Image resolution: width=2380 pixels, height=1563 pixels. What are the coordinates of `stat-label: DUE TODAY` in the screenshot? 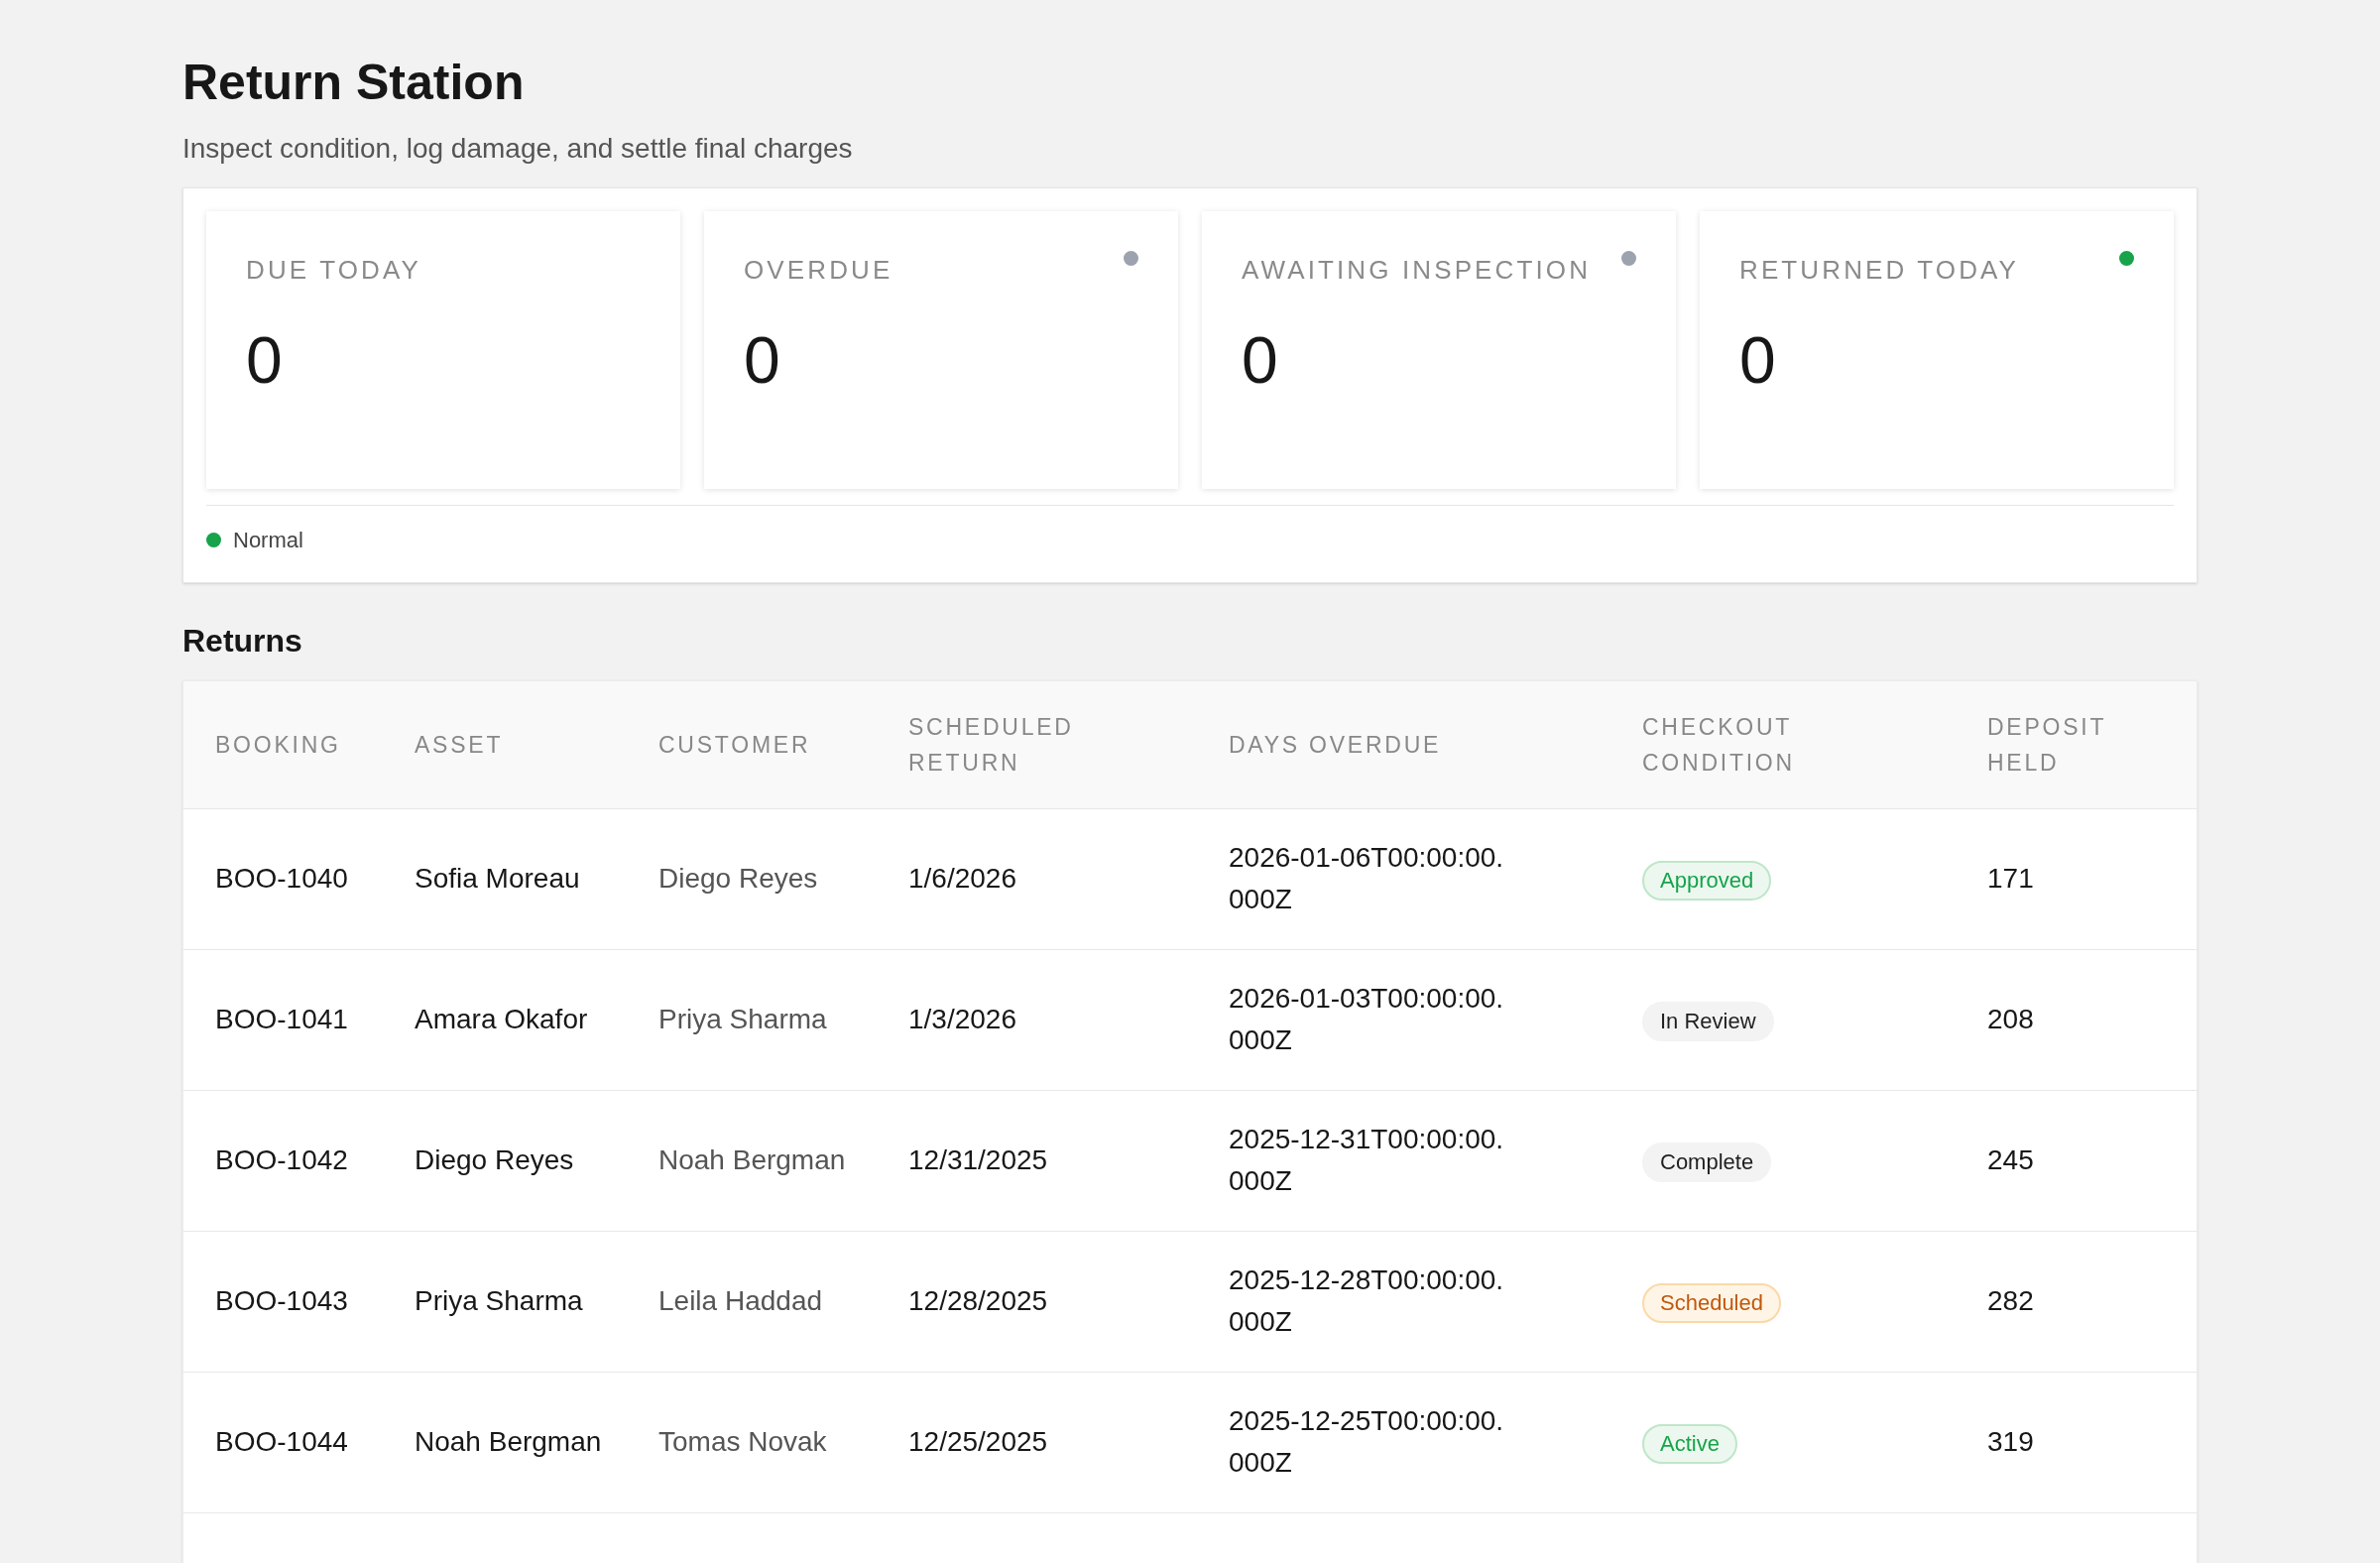 It's located at (333, 270).